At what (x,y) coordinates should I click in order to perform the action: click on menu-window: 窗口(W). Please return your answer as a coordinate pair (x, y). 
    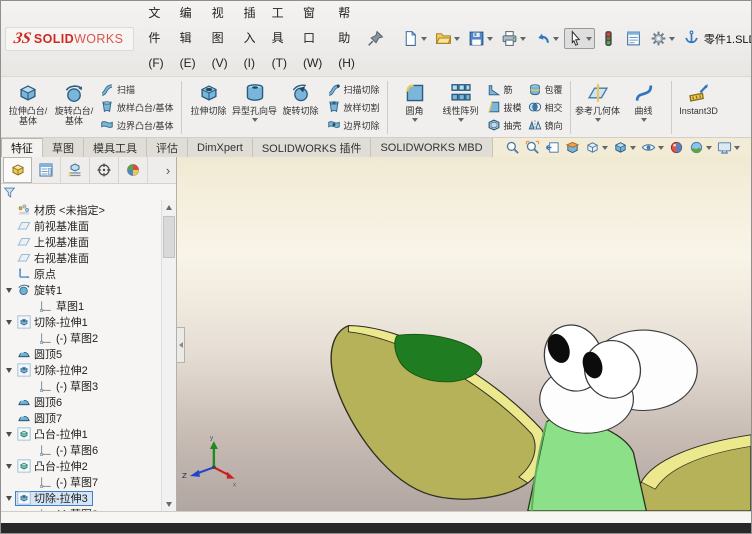
    Looking at the image, I should click on (312, 38).